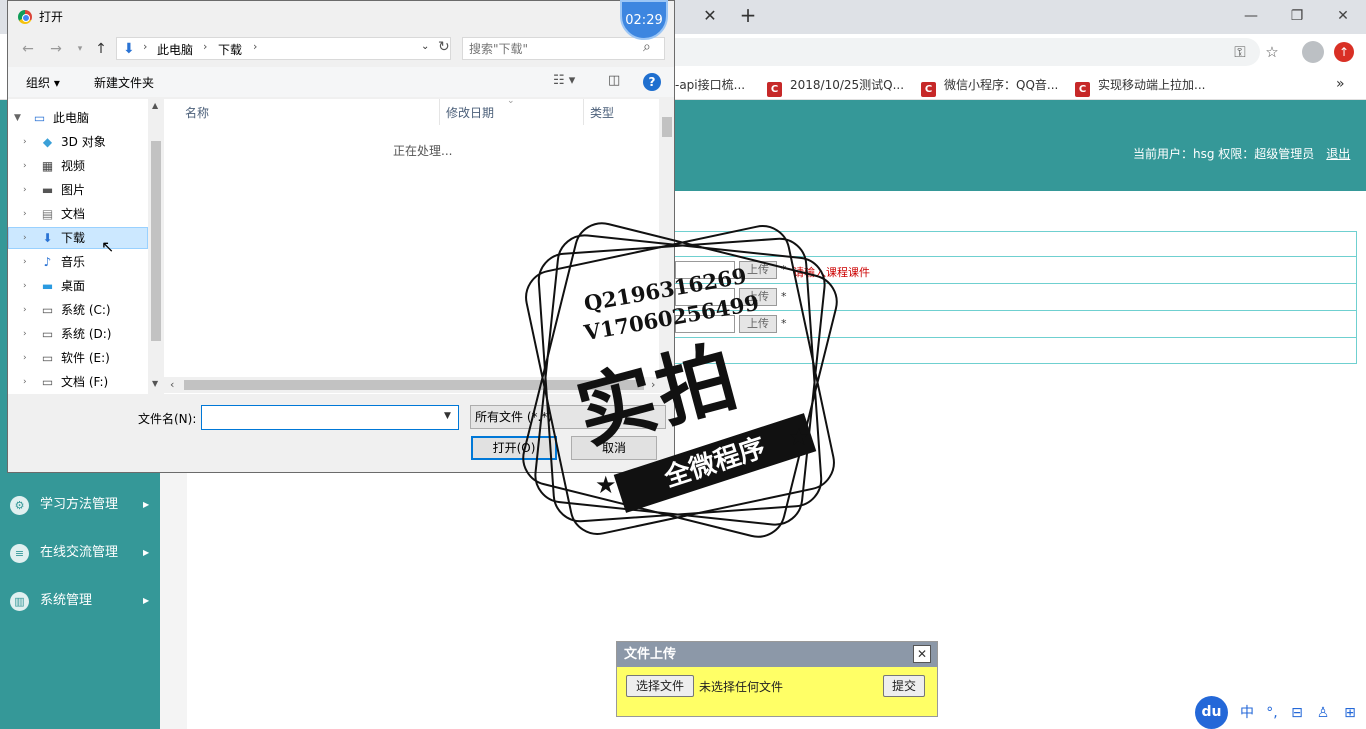 This screenshot has width=1366, height=729. I want to click on tree-item-drive-e: › ▭ 软件 (E:), so click(78, 358).